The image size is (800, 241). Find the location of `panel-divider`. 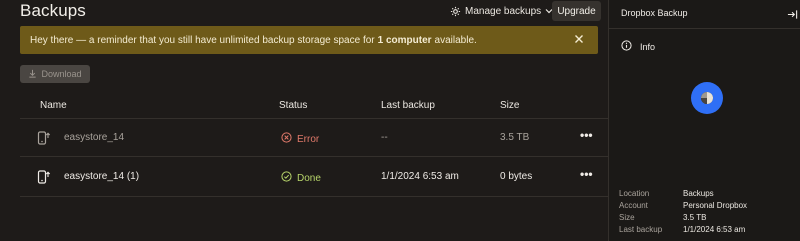

panel-divider is located at coordinates (704, 28).